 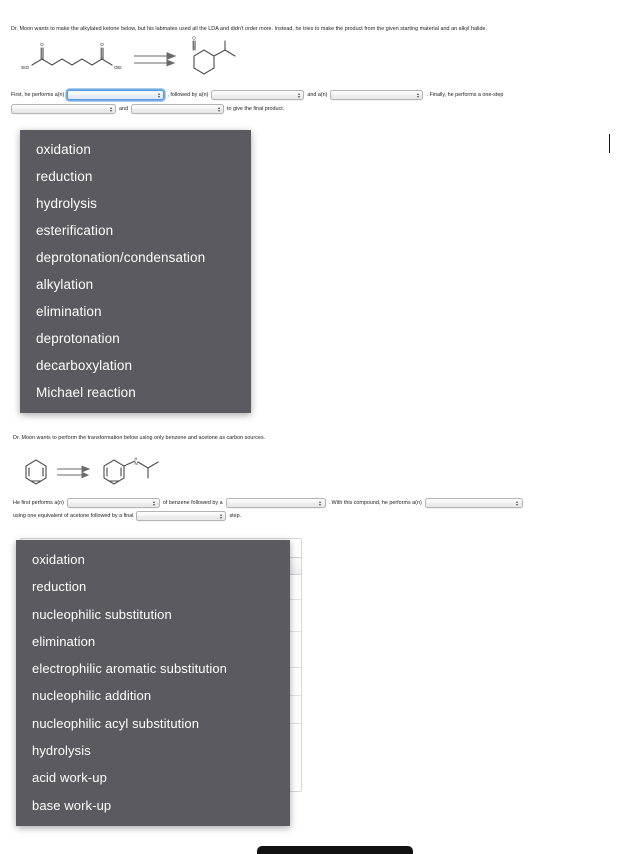 I want to click on select-1b, so click(x=258, y=95).